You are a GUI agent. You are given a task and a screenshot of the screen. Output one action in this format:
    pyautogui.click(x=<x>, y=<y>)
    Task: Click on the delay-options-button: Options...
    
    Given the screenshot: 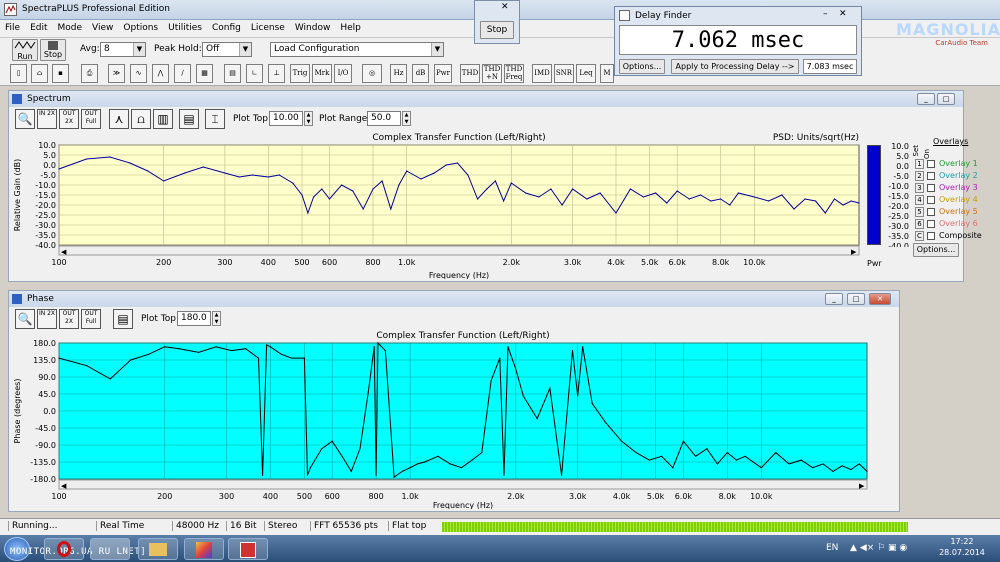 What is the action you would take?
    pyautogui.click(x=642, y=66)
    